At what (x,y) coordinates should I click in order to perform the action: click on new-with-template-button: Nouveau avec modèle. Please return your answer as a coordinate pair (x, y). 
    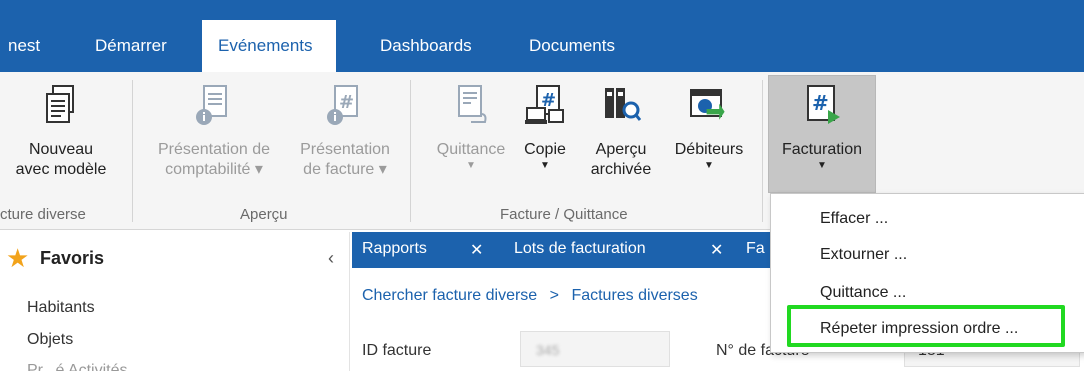
    Looking at the image, I should click on (61, 132).